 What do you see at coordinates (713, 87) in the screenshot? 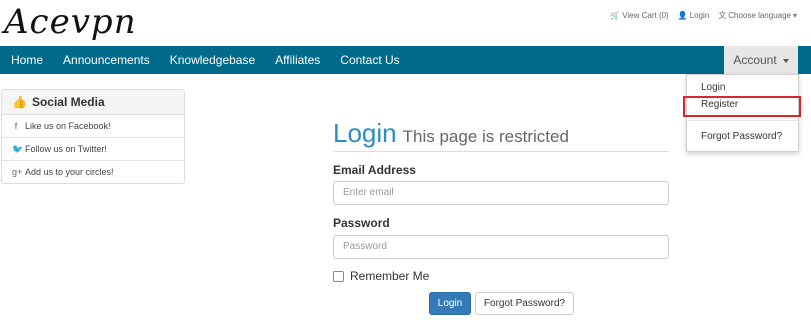
I see `dropdown-login: Login` at bounding box center [713, 87].